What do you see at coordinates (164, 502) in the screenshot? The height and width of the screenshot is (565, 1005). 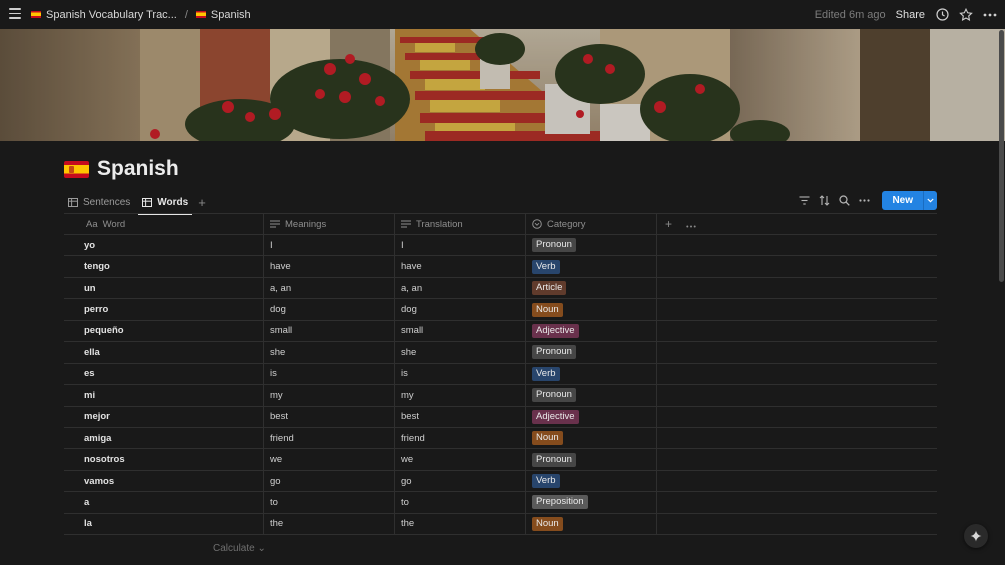 I see `word-cell: a` at bounding box center [164, 502].